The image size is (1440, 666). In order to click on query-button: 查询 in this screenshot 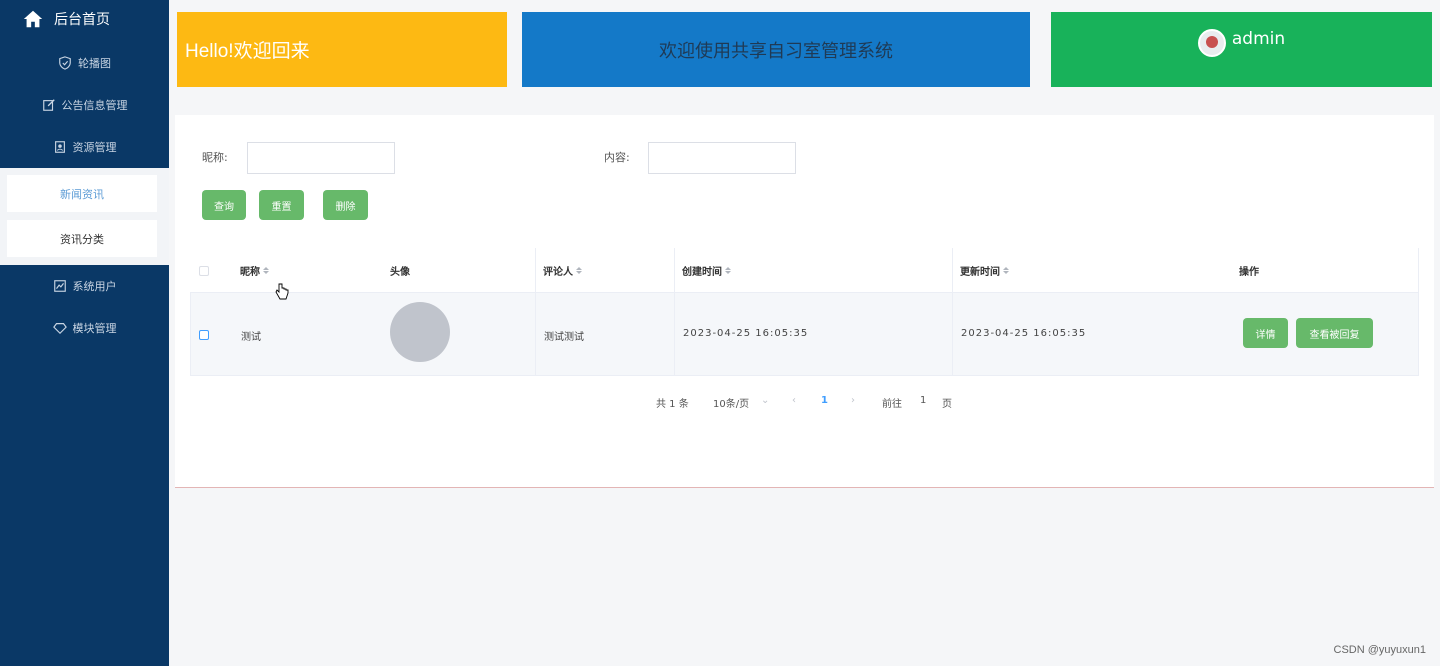, I will do `click(224, 205)`.